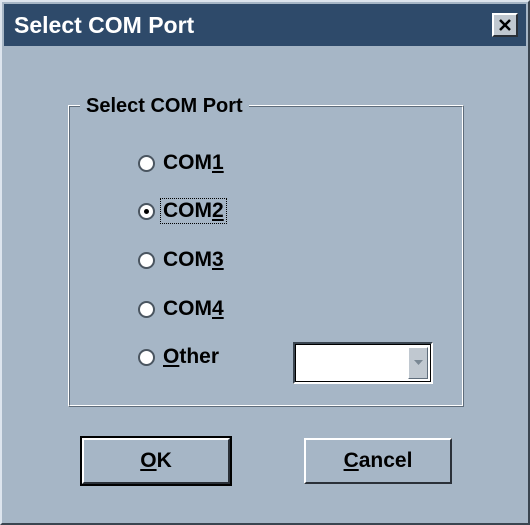 The width and height of the screenshot is (530, 525). I want to click on radio-label-com1: COM1, so click(193, 163).